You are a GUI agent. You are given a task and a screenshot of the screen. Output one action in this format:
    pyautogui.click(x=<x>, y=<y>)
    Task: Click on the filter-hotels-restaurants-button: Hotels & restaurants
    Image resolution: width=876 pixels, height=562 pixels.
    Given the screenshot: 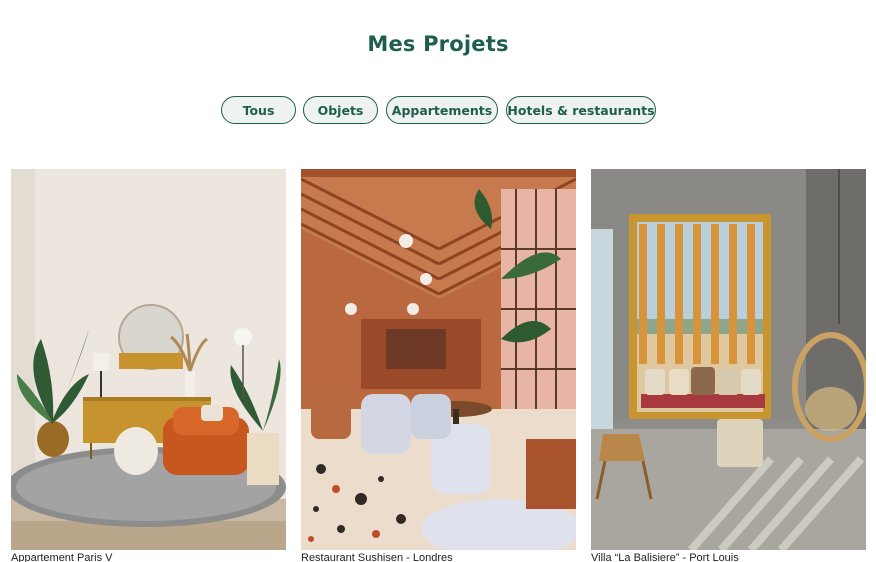 What is the action you would take?
    pyautogui.click(x=581, y=110)
    